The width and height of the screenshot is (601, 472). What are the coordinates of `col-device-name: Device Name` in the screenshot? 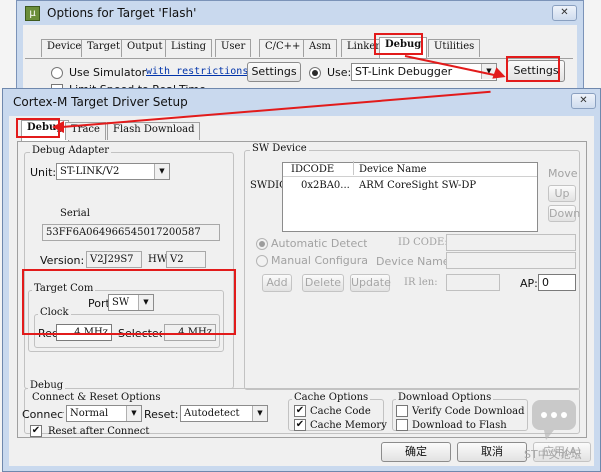 It's located at (393, 169).